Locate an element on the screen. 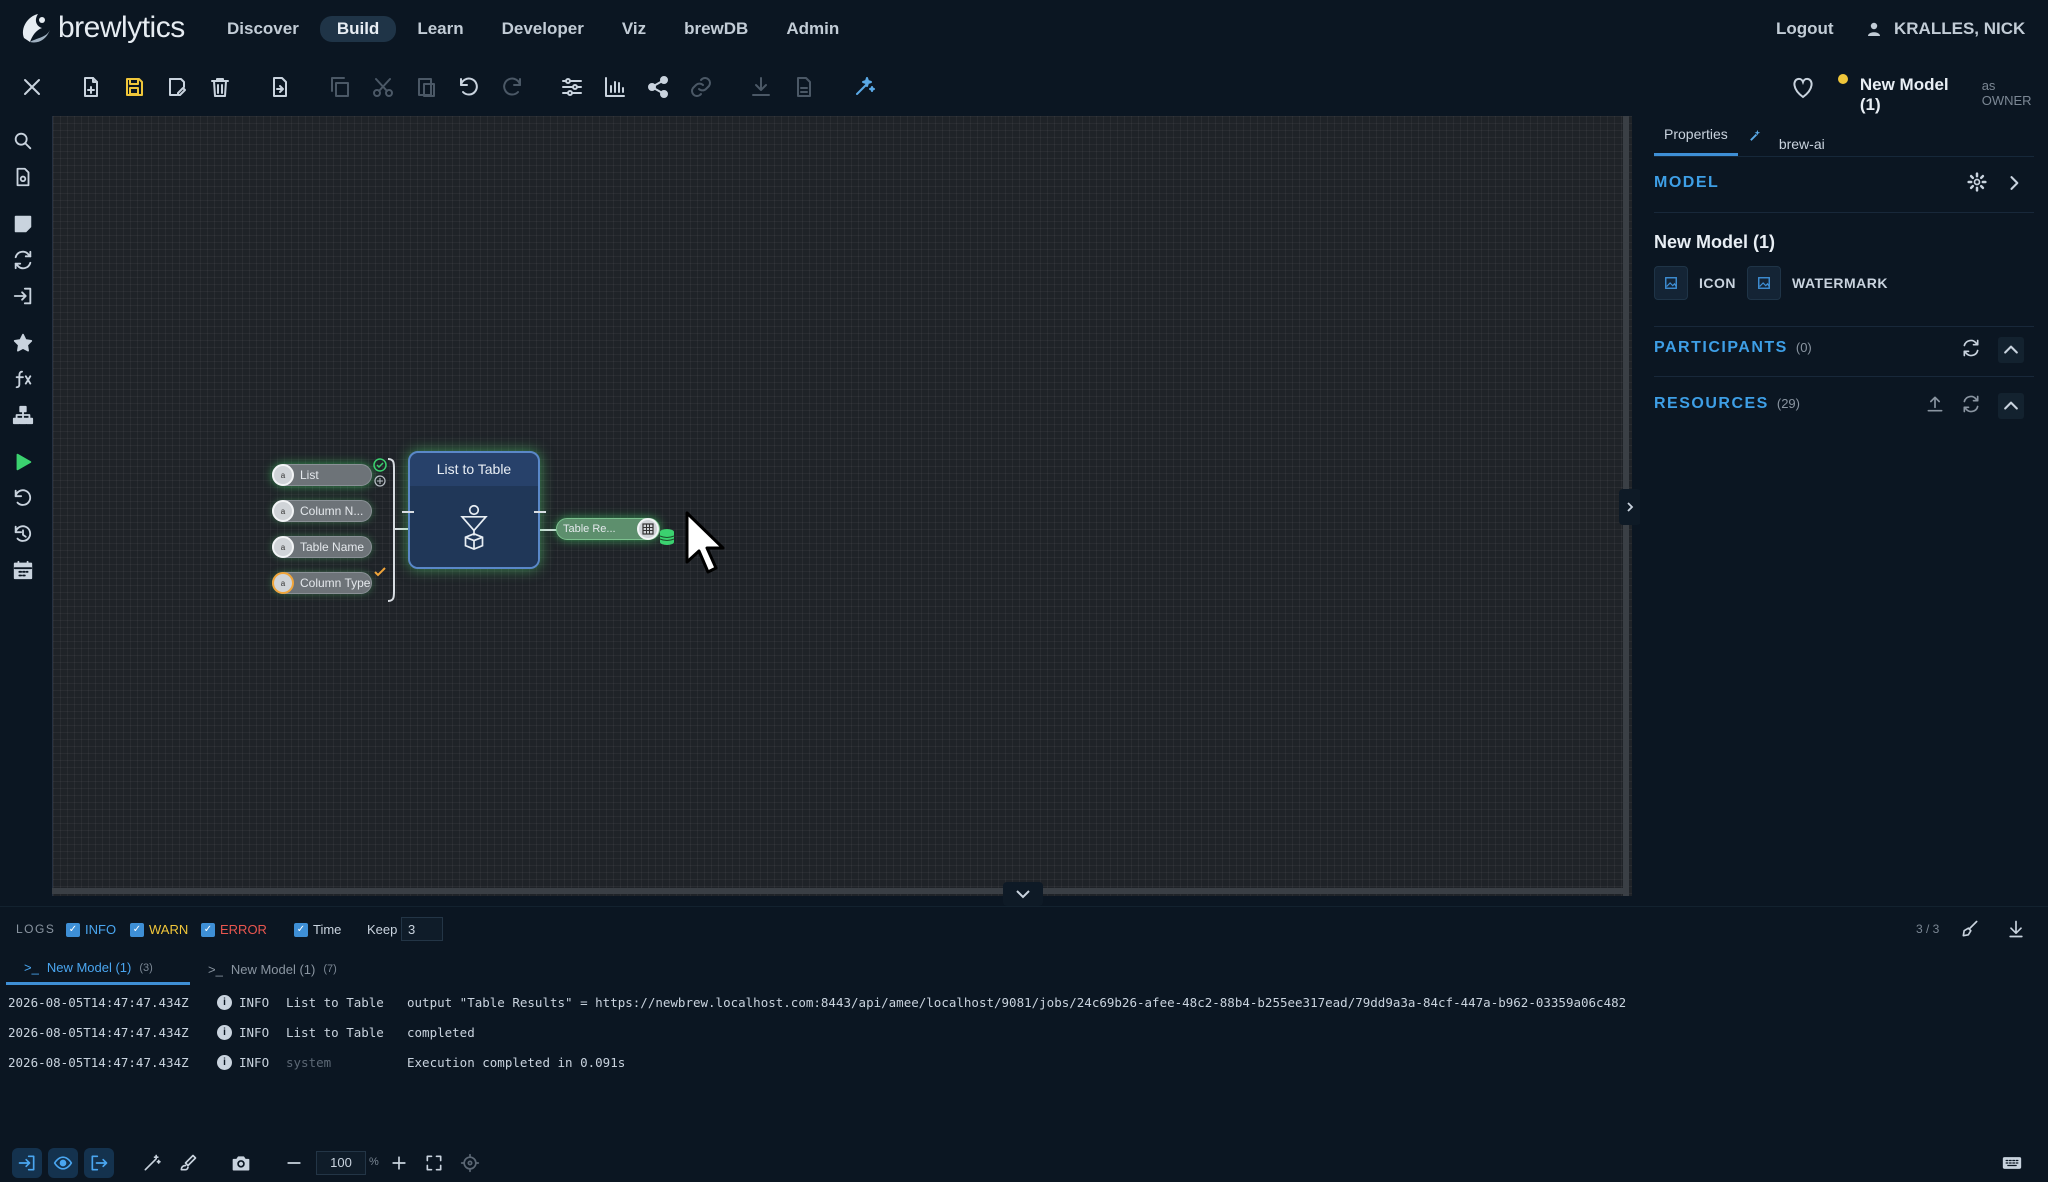 Image resolution: width=2048 pixels, height=1182 pixels. paste-icon is located at coordinates (426, 87).